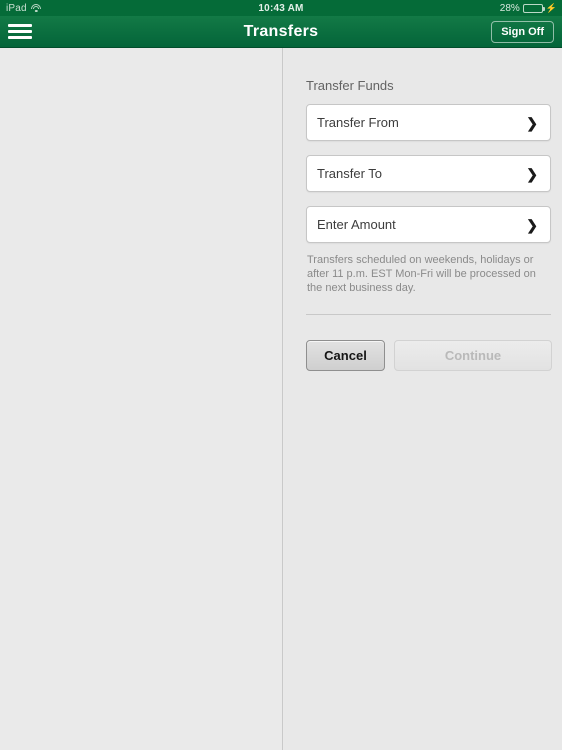  I want to click on sign-off-button: Sign Off, so click(522, 31).